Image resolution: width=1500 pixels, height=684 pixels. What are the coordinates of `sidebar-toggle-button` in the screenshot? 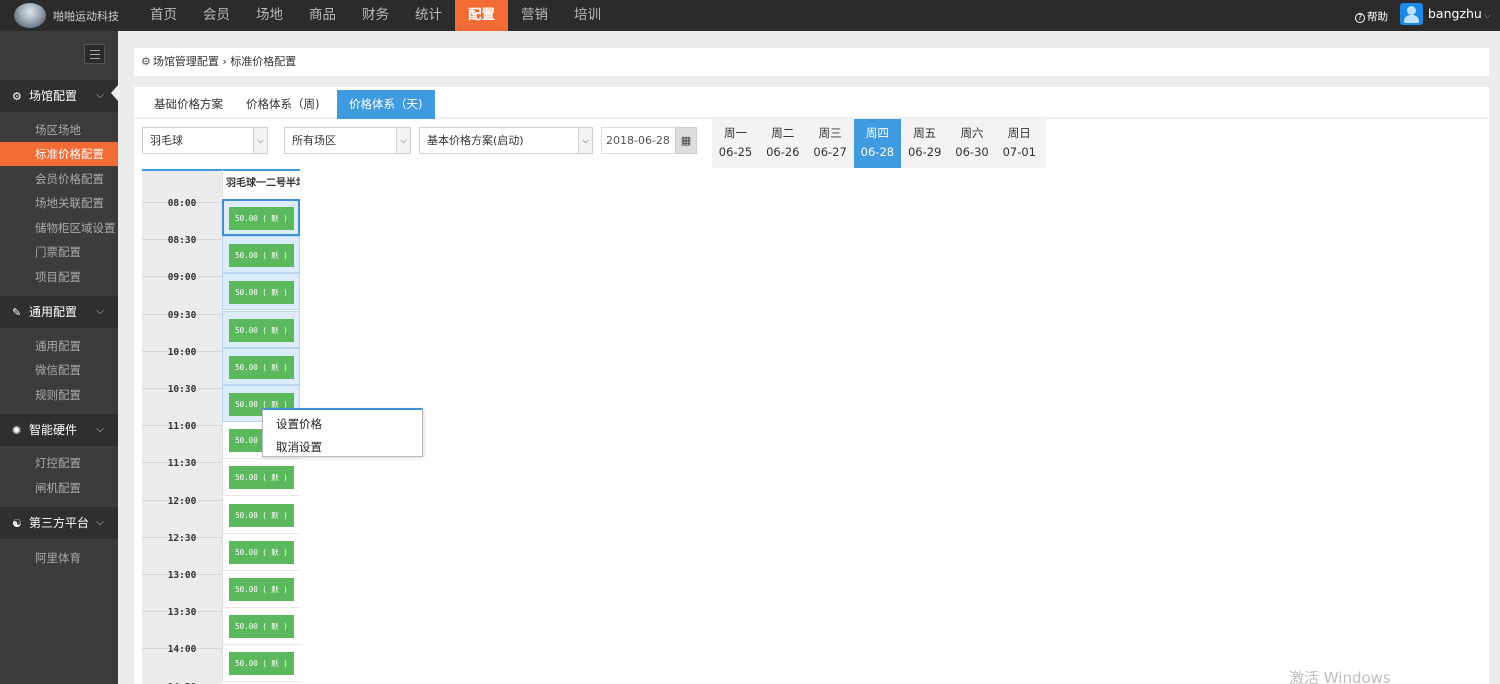 It's located at (94, 54).